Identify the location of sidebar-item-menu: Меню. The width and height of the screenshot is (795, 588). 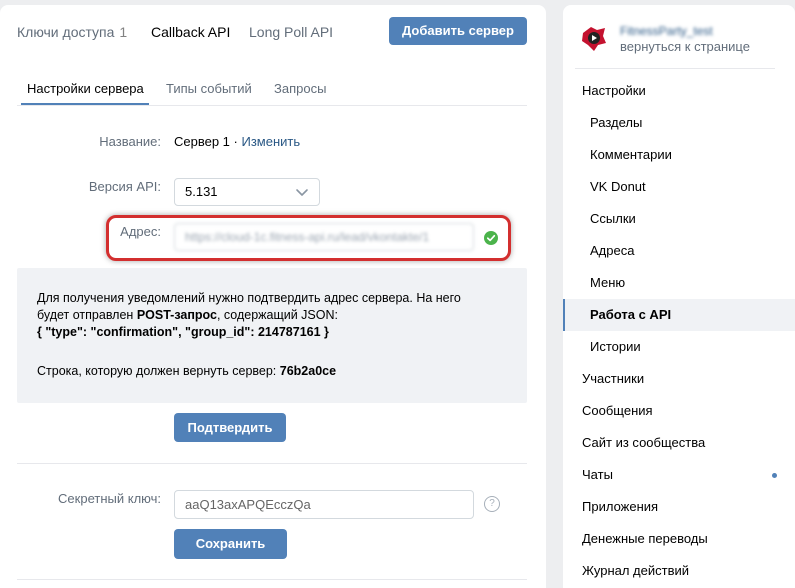
(679, 283).